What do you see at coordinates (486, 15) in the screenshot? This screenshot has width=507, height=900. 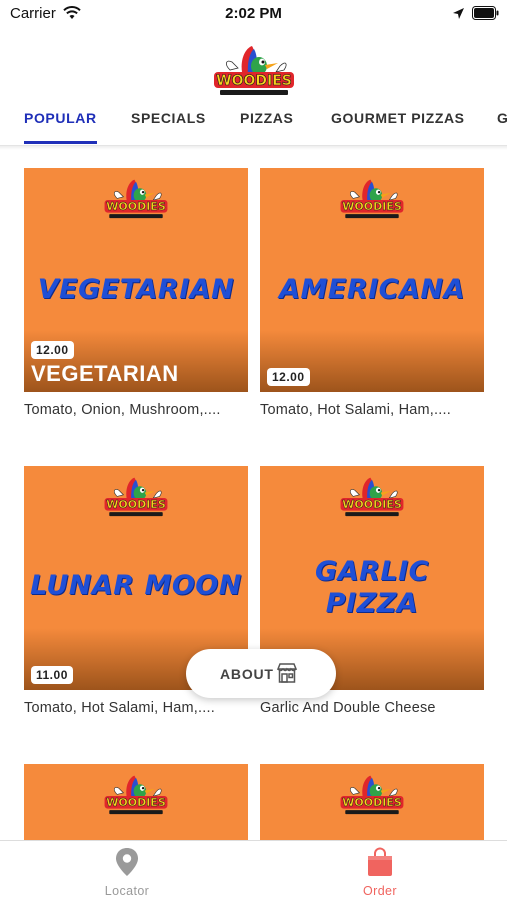 I see `battery-icon` at bounding box center [486, 15].